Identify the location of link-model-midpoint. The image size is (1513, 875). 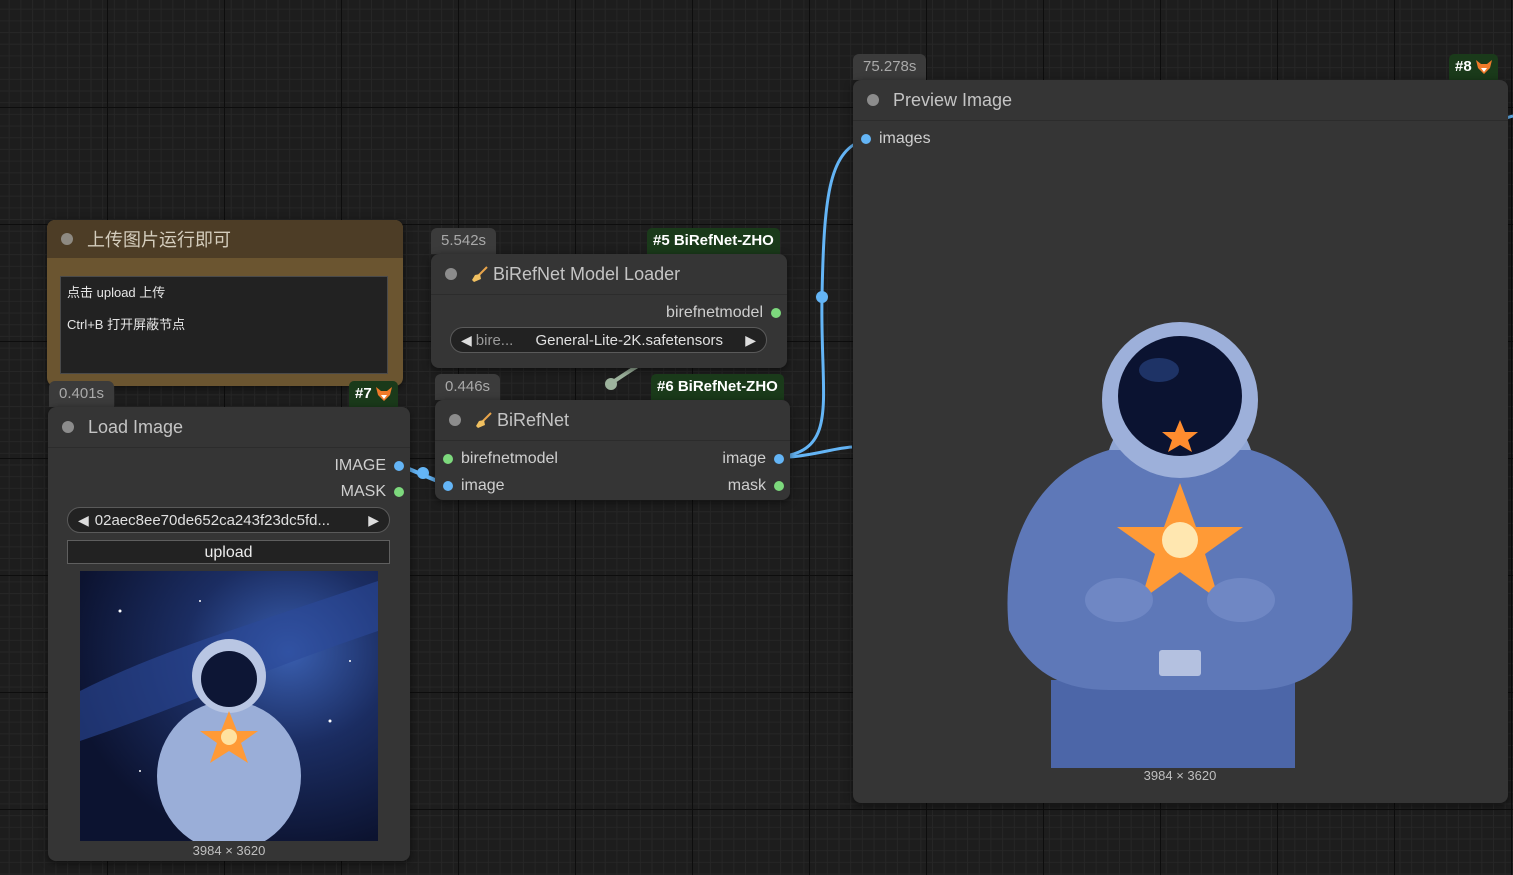
(611, 384).